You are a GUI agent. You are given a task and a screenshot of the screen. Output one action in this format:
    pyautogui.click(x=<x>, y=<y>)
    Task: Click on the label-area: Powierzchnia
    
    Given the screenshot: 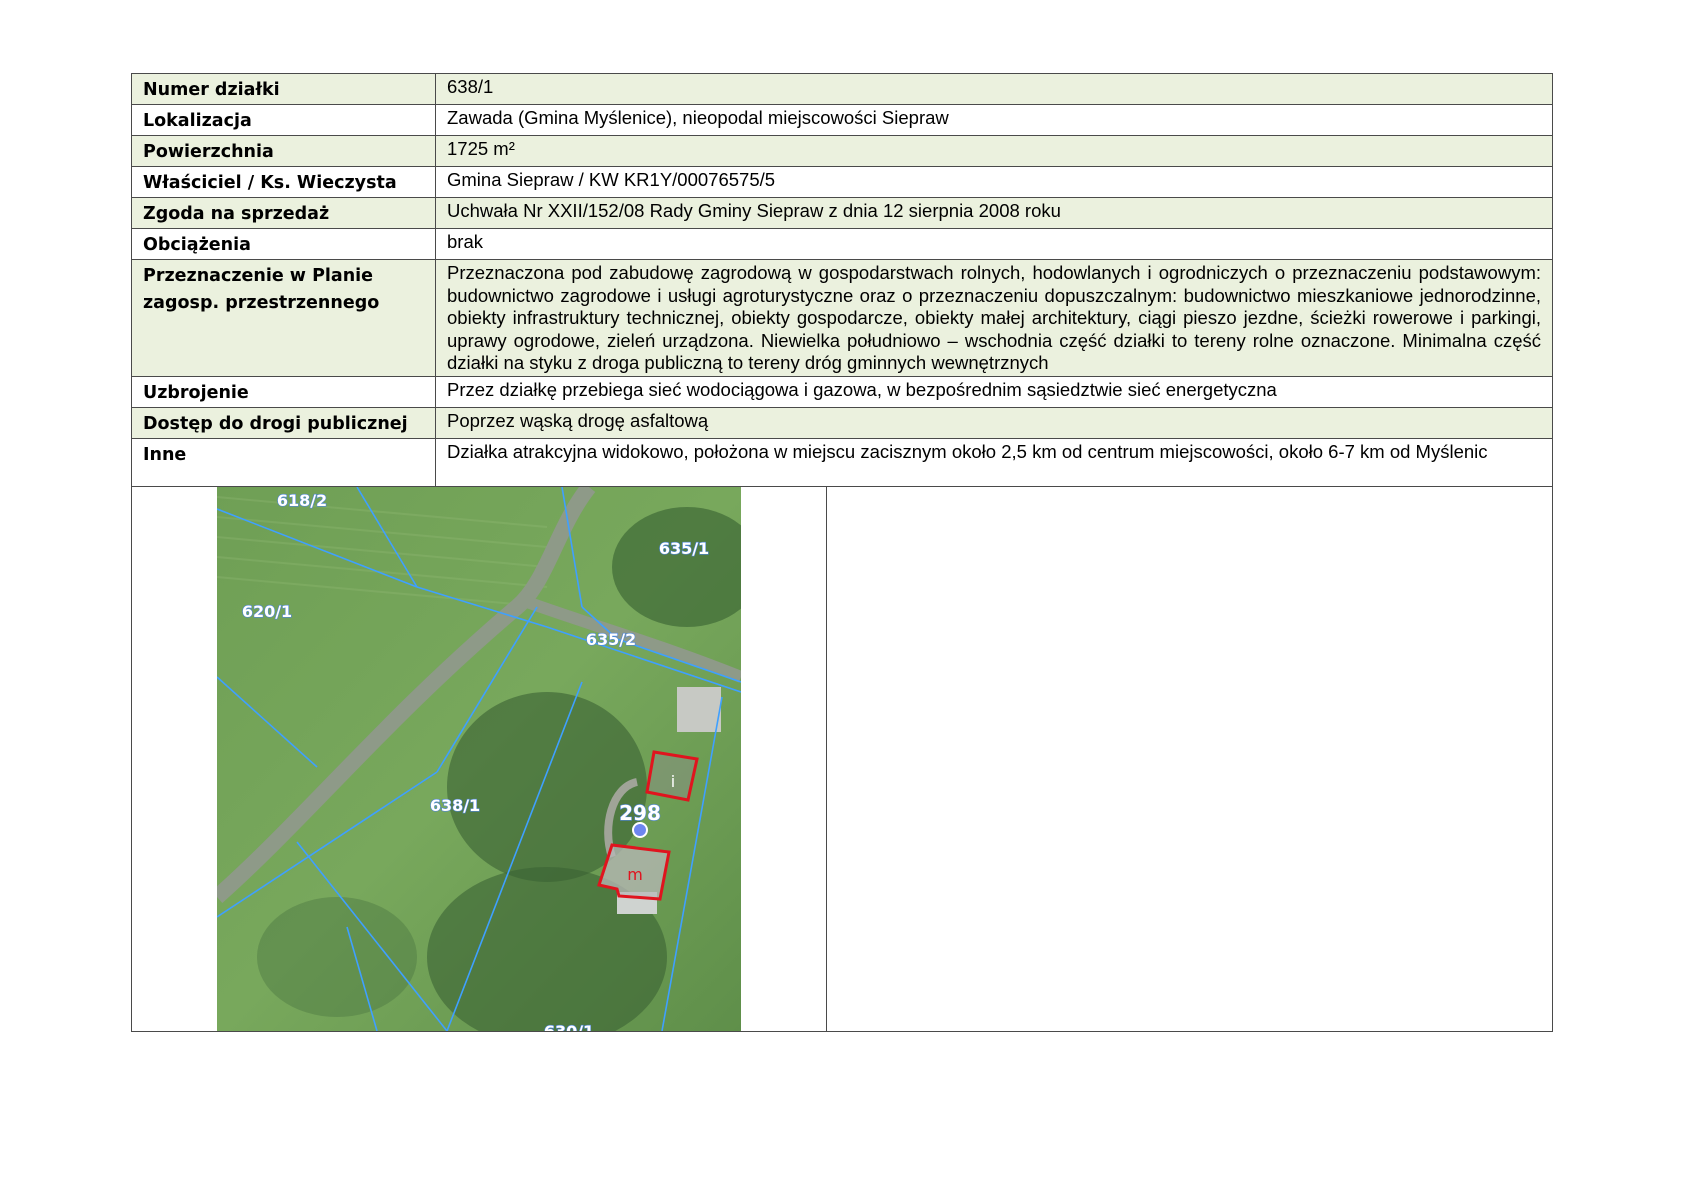 What is the action you would take?
    pyautogui.click(x=283, y=151)
    